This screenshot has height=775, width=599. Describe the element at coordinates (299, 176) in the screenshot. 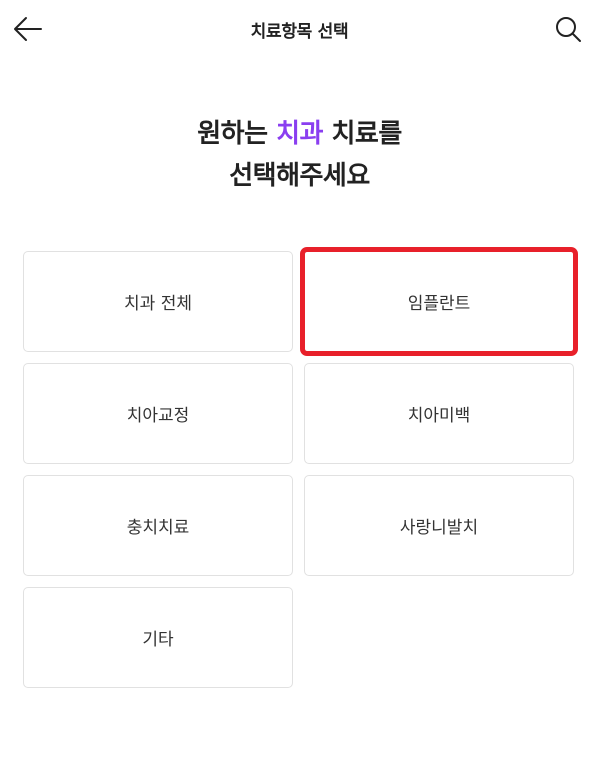

I see `headline-line-2: 선택해주세요` at that location.